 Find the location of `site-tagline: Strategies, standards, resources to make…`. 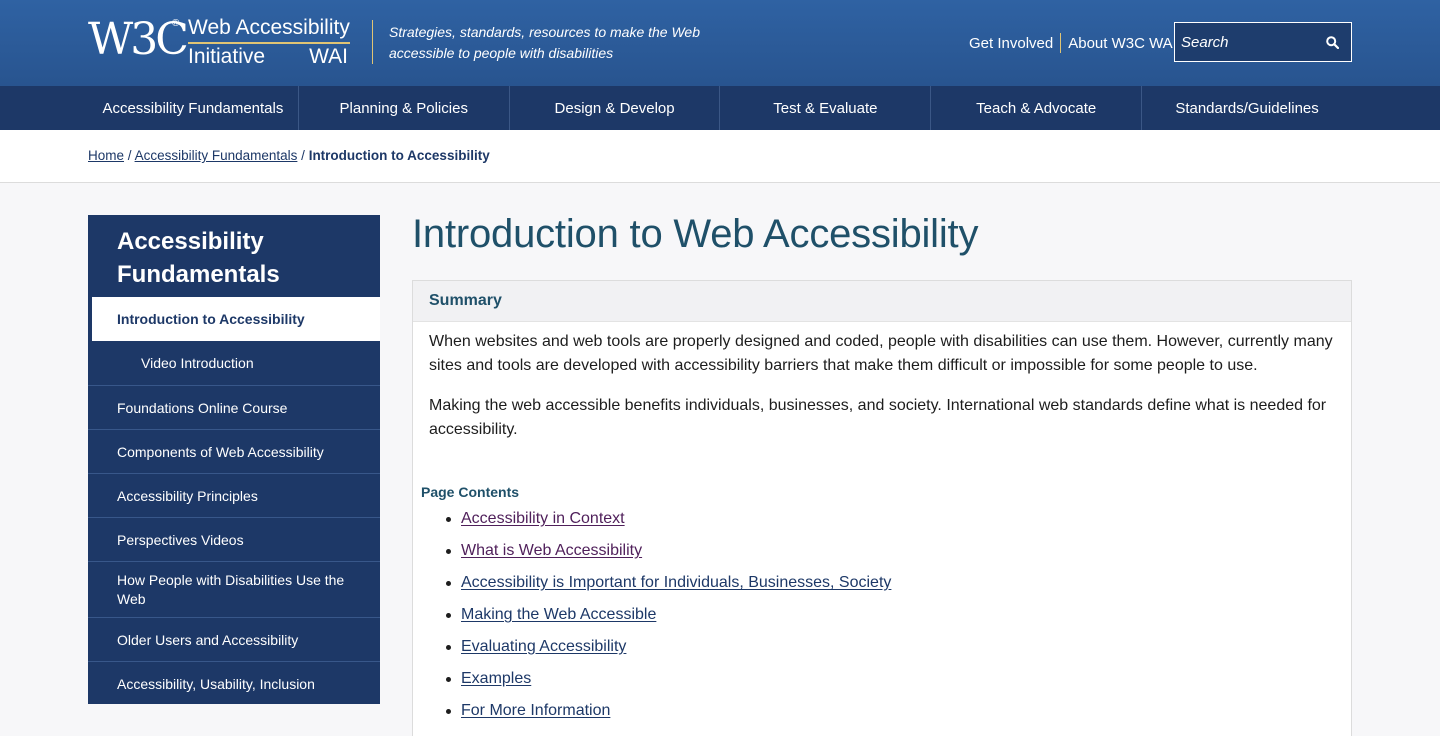

site-tagline: Strategies, standards, resources to make… is located at coordinates (545, 42).